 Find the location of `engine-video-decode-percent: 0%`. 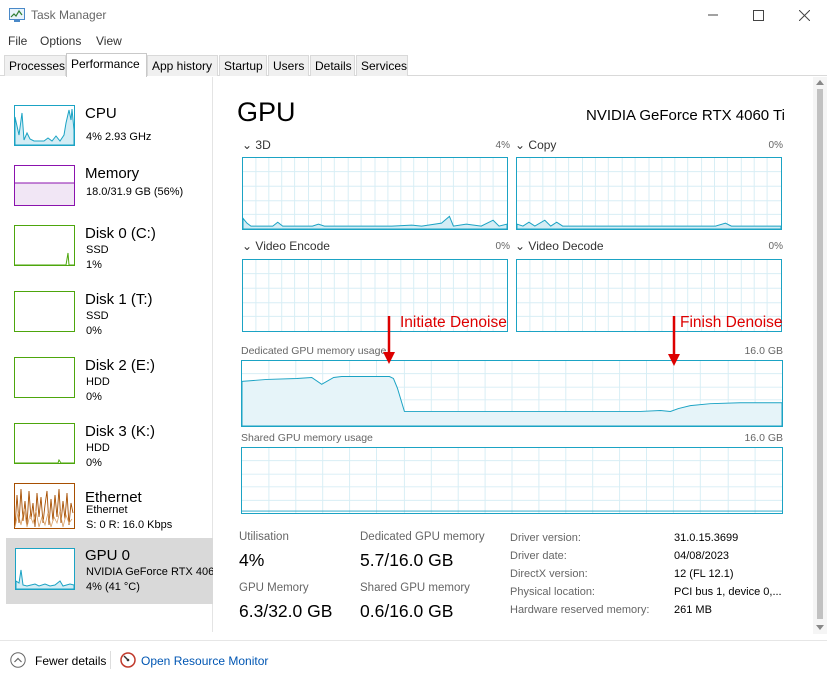

engine-video-decode-percent: 0% is located at coordinates (775, 246).